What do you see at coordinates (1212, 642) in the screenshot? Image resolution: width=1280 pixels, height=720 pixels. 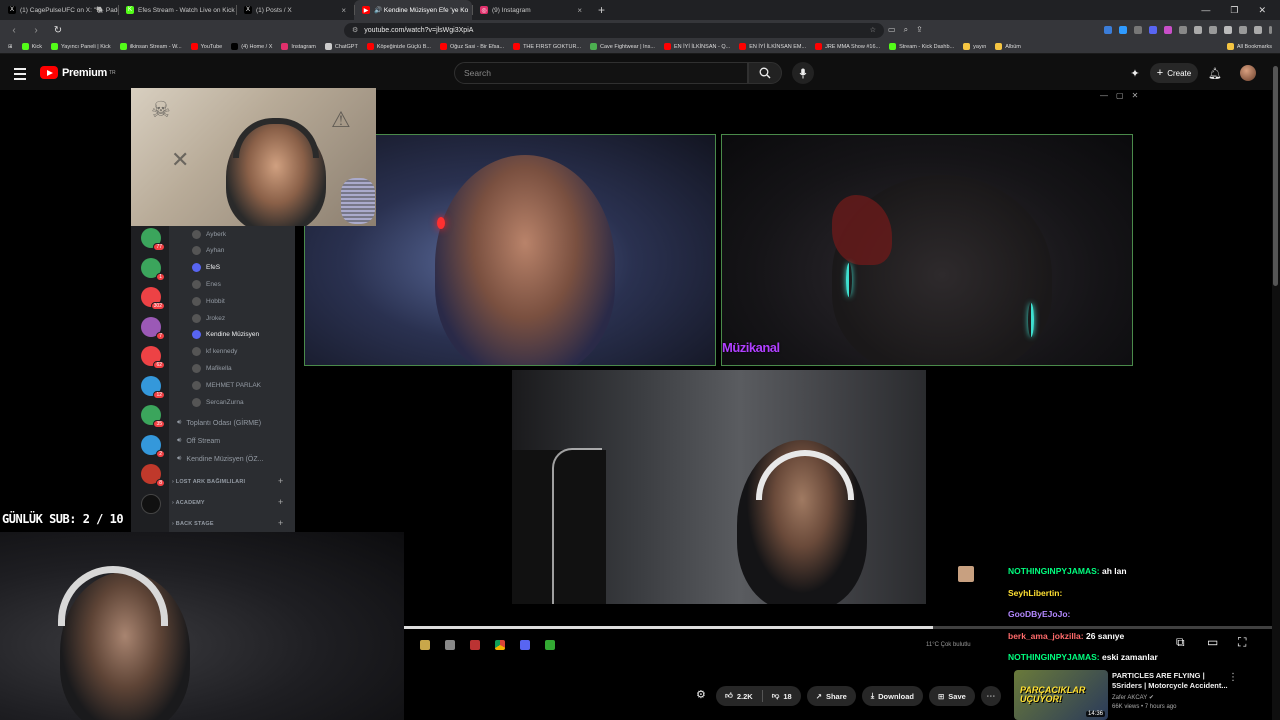 I see `theater-mode-icon: ▭` at bounding box center [1212, 642].